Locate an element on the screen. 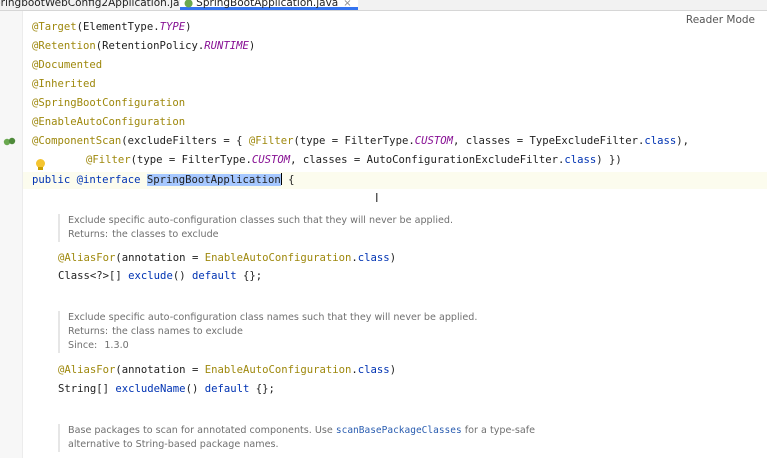 This screenshot has width=767, height=458. tab-webconfig2-application: pringbootWebConfig2Application.java× is located at coordinates (102, 5).